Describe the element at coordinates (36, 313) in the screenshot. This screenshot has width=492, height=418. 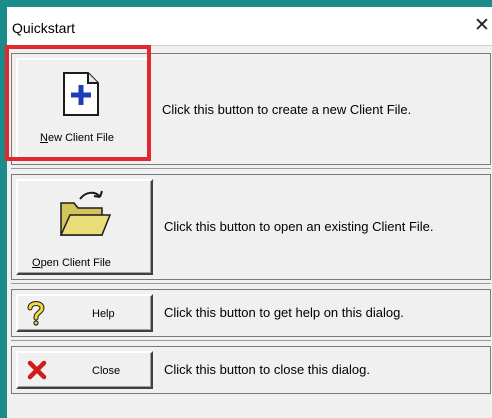
I see `question-mark-icon` at that location.